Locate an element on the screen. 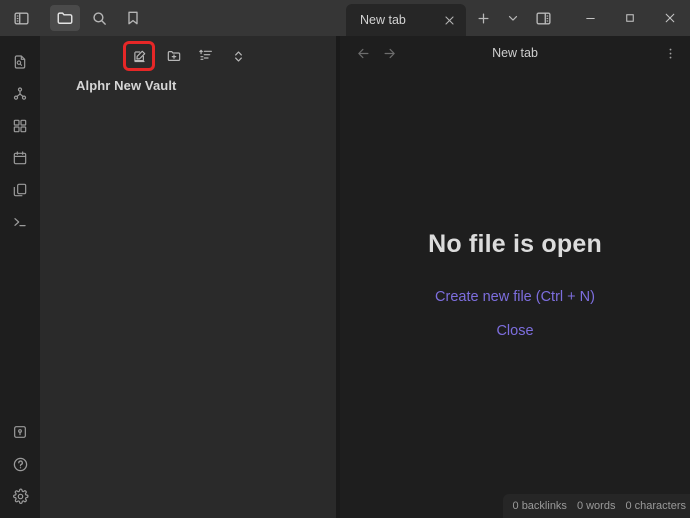 The height and width of the screenshot is (518, 690). tab-strip: New tab is located at coordinates (515, 18).